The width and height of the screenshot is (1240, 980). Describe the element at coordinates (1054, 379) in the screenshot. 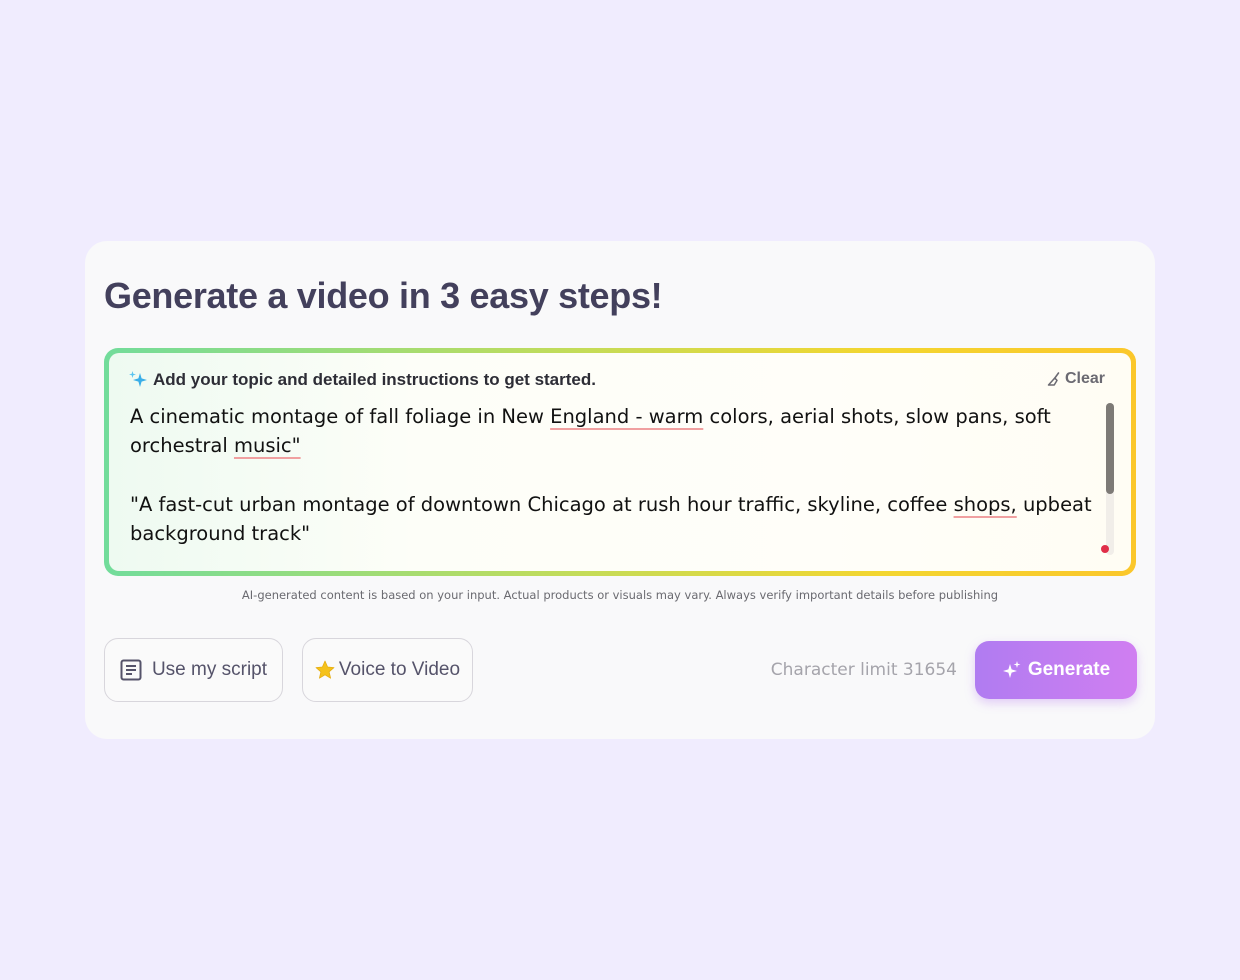

I see `broom-icon` at that location.